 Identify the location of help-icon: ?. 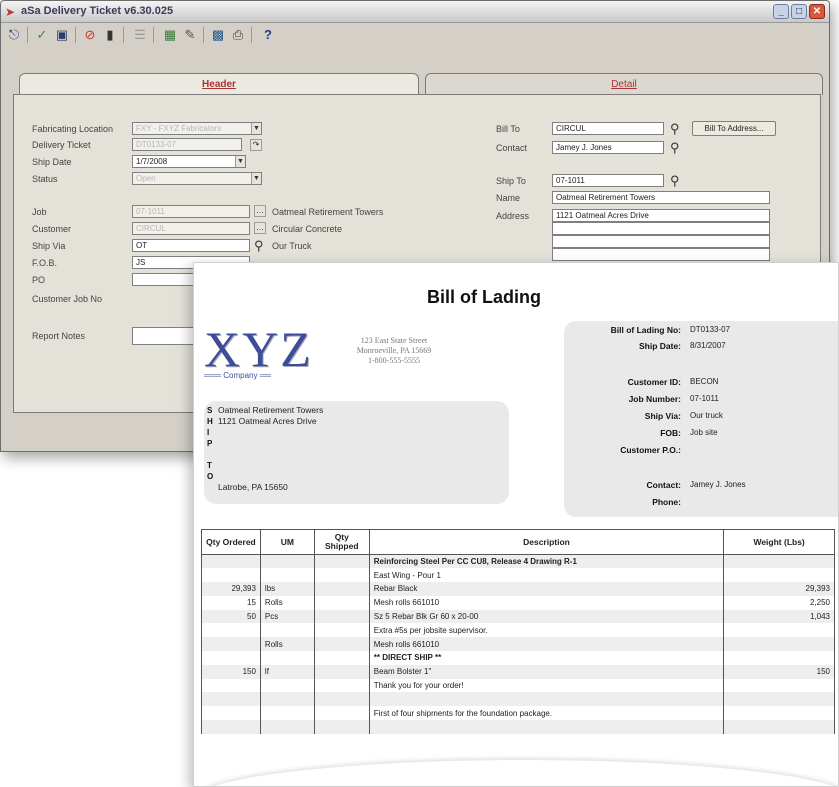
(268, 35).